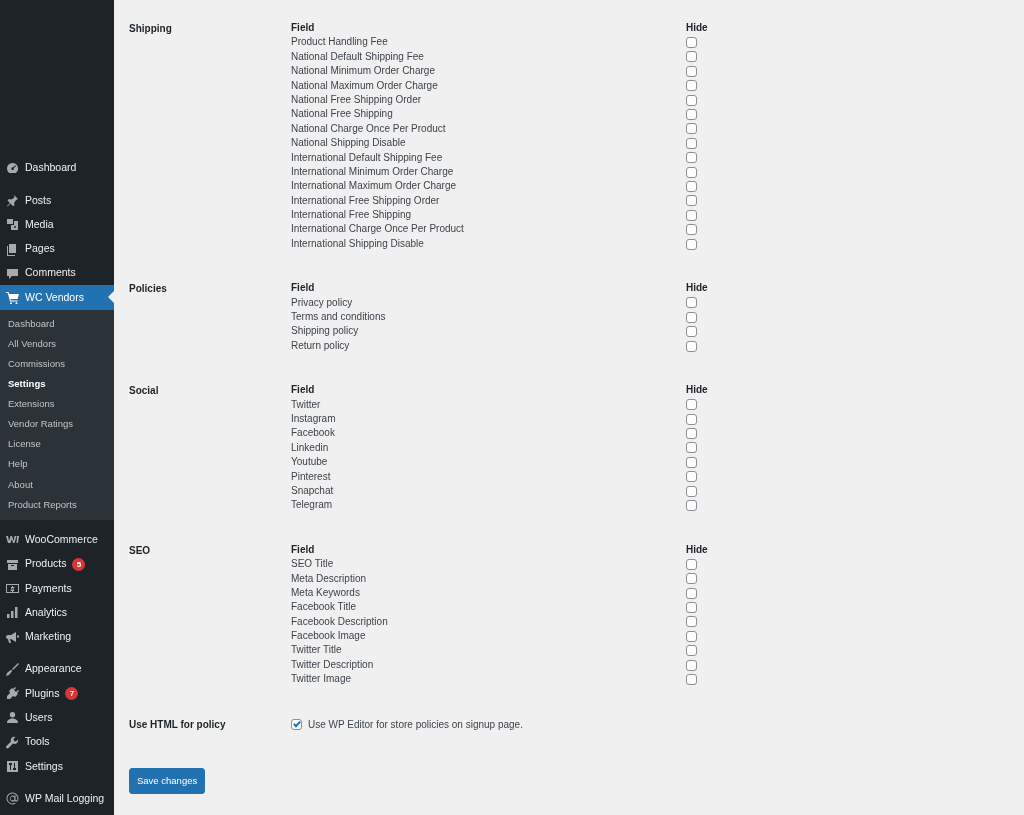 This screenshot has width=1024, height=815. I want to click on field-label: Facebook Title, so click(324, 607).